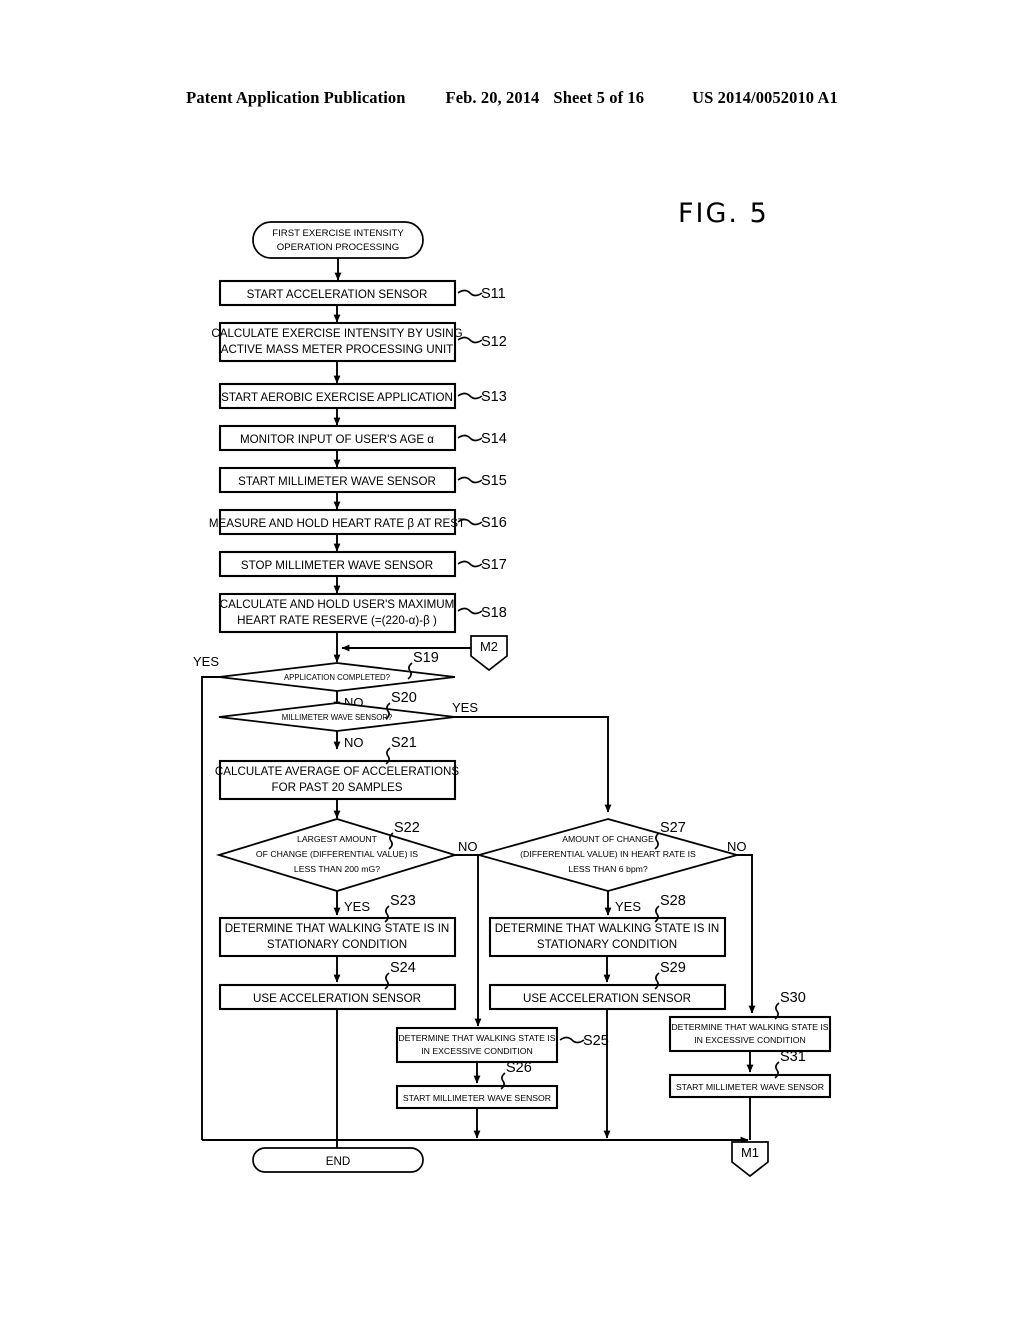  I want to click on step-label-s18: S18, so click(494, 613).